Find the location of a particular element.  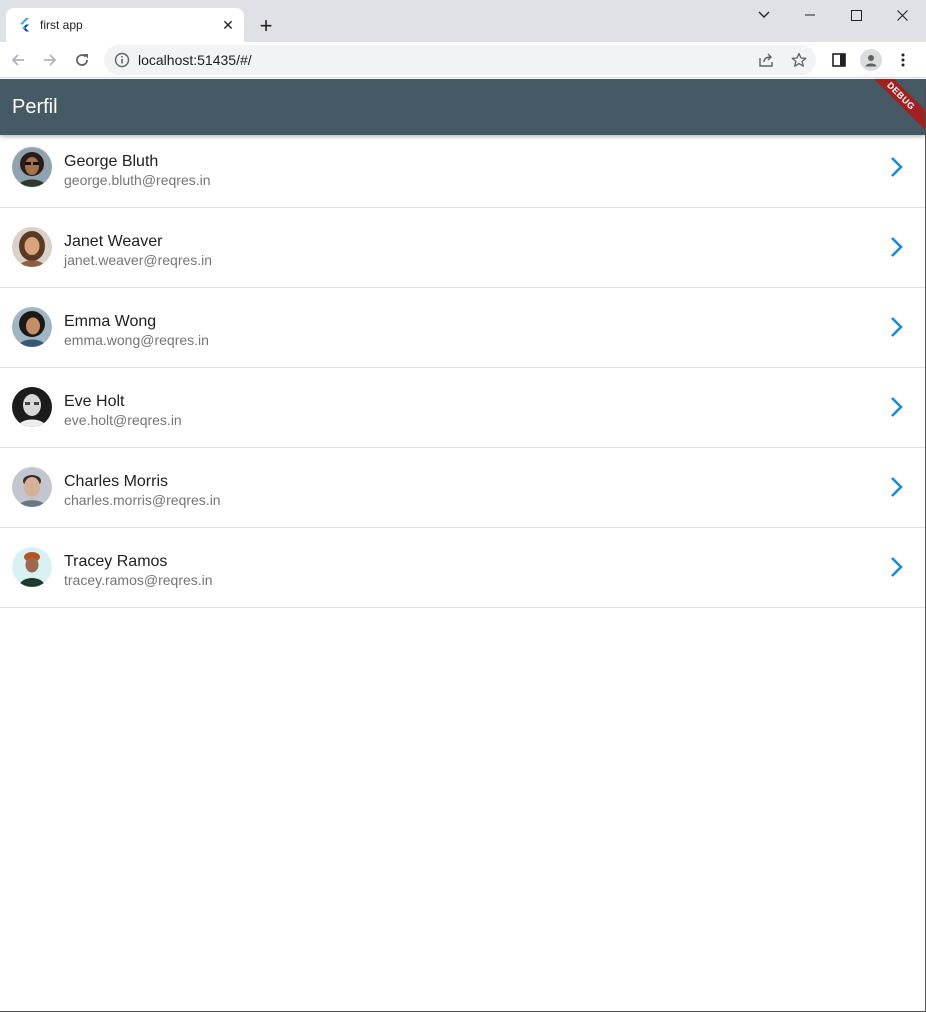

user-email: emma.wong@reqres.in is located at coordinates (136, 340).